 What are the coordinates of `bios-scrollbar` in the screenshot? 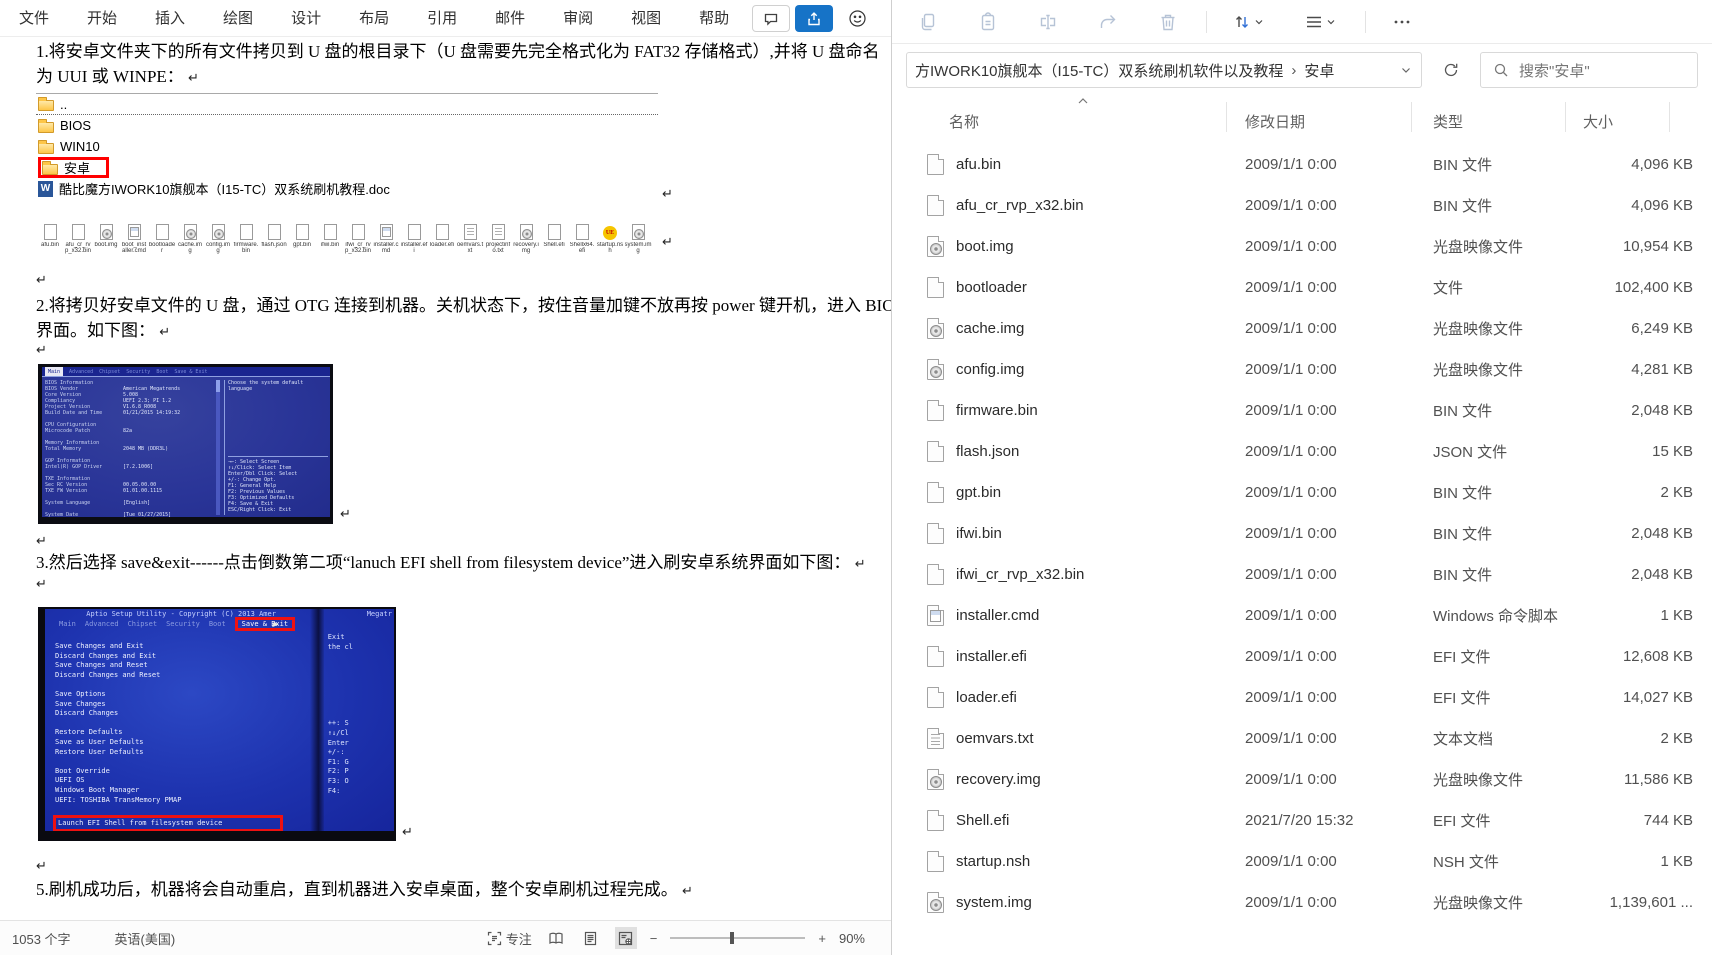 It's located at (218, 447).